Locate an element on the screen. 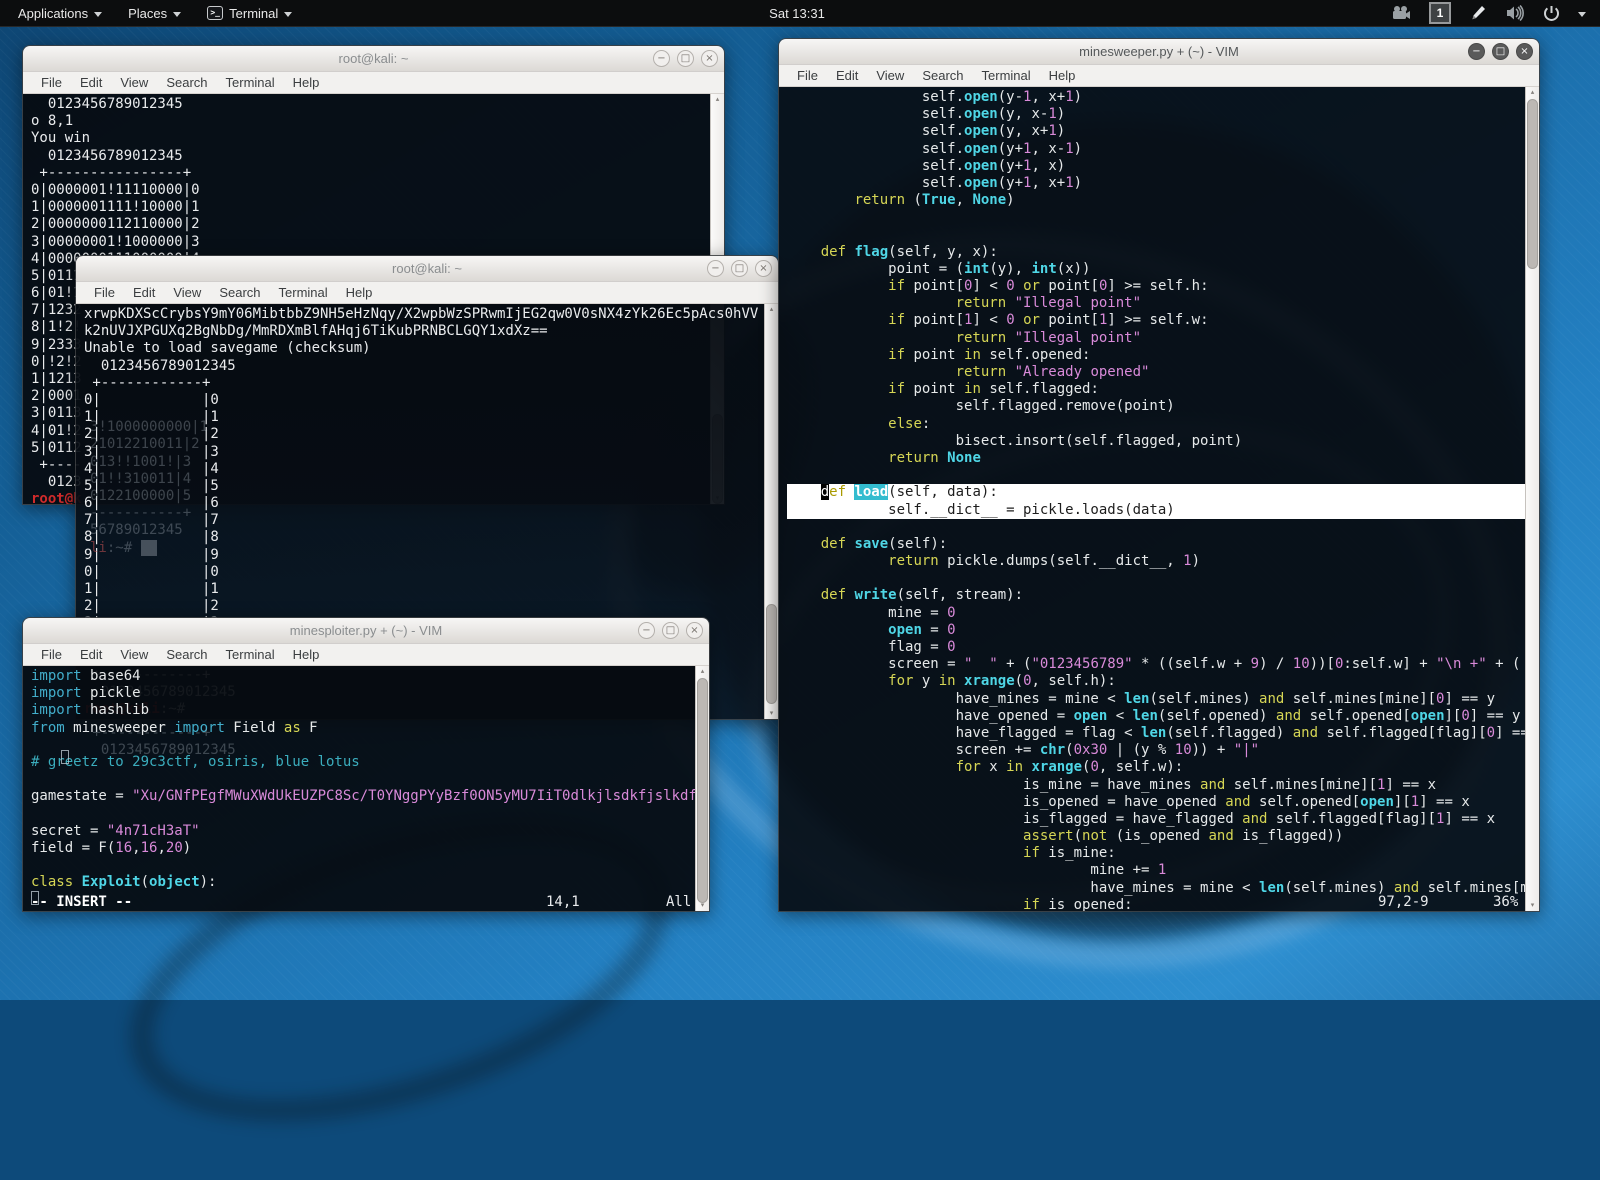 The height and width of the screenshot is (1180, 1600). terminal-appmenu: >_ Terminal is located at coordinates (249, 13).